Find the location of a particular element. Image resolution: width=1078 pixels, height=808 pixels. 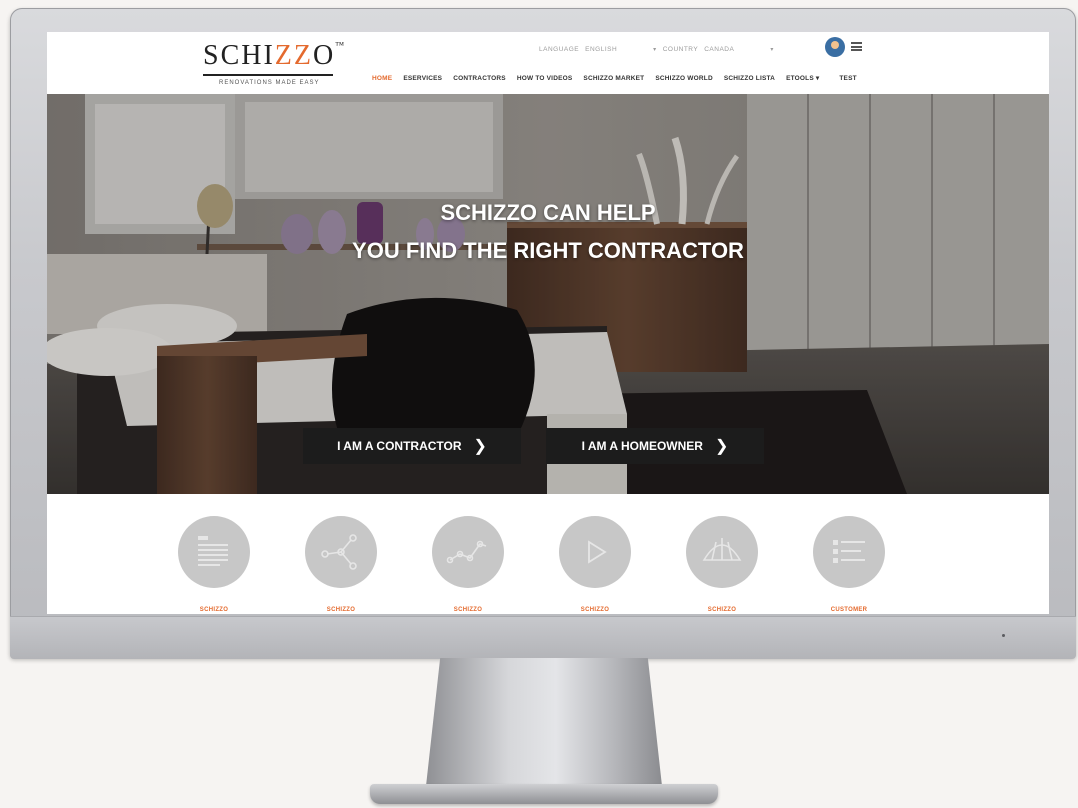

homeowner-button-label: I AM A HOMEOWNER is located at coordinates (642, 446).